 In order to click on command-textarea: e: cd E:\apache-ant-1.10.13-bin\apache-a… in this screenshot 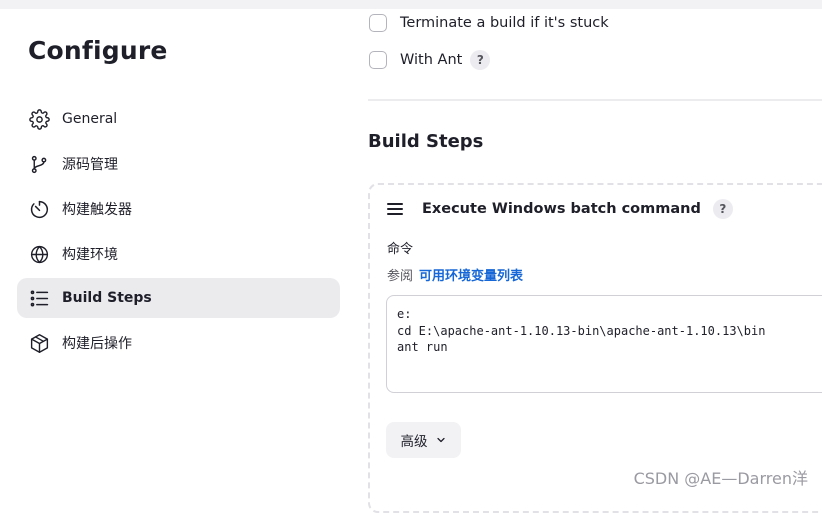, I will do `click(604, 344)`.